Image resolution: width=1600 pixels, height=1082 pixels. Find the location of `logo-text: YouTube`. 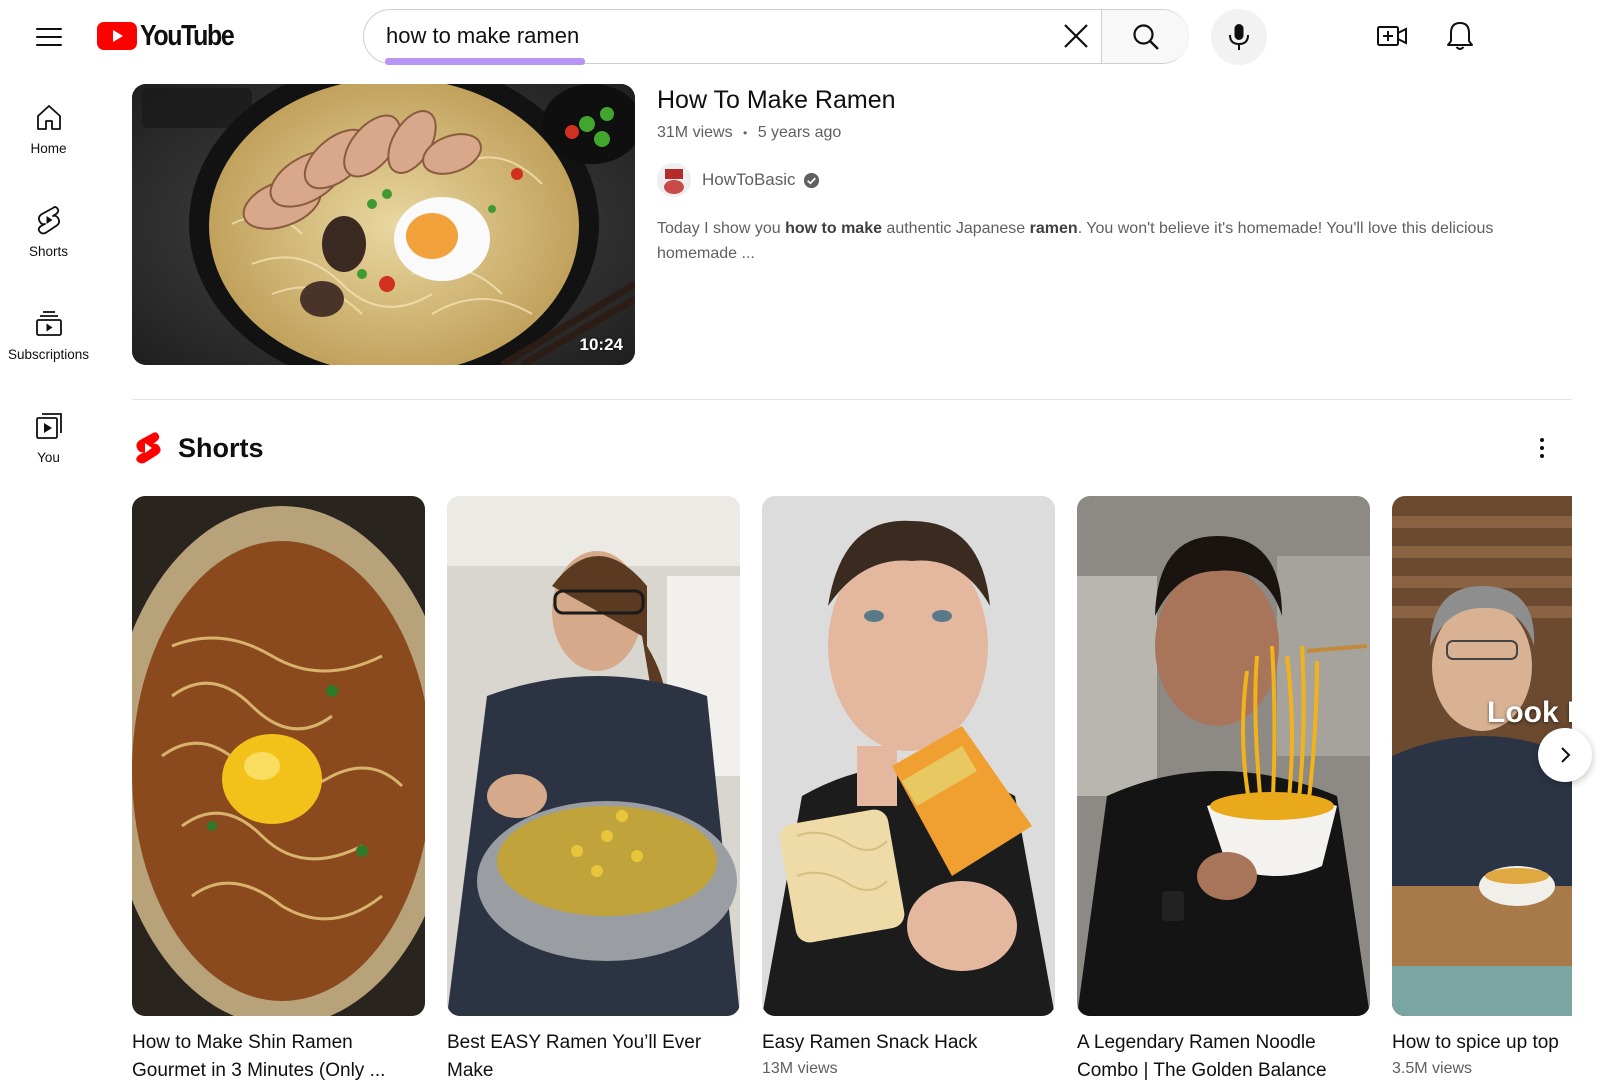

logo-text: YouTube is located at coordinates (187, 35).